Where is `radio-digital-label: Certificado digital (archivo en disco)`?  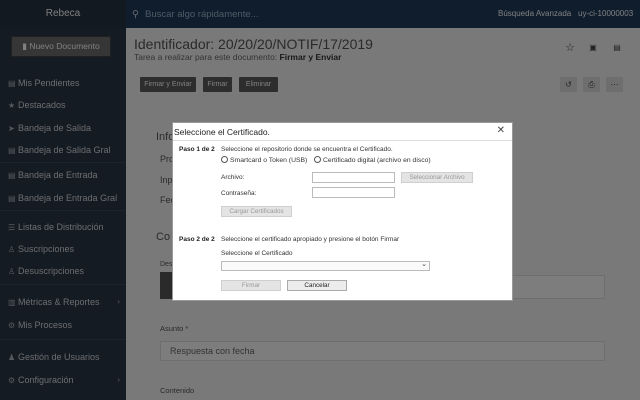 radio-digital-label: Certificado digital (archivo en disco) is located at coordinates (377, 160).